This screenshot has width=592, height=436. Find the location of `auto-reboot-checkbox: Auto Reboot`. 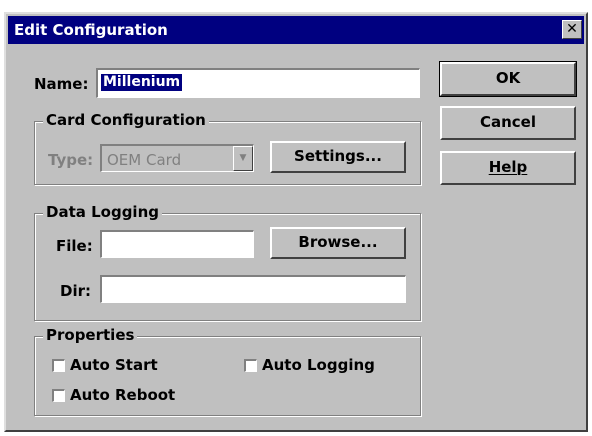

auto-reboot-checkbox: Auto Reboot is located at coordinates (113, 395).